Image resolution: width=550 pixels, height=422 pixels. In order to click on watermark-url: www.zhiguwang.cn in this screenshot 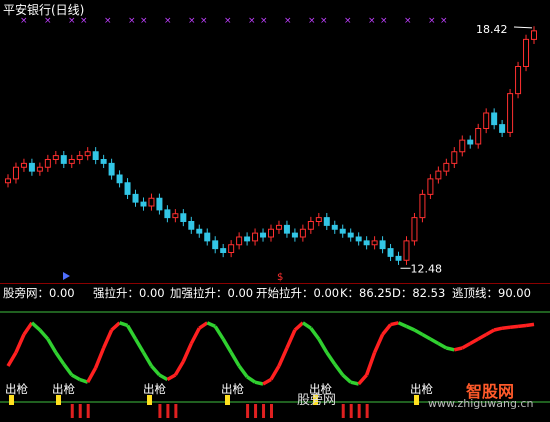, I will do `click(481, 403)`.